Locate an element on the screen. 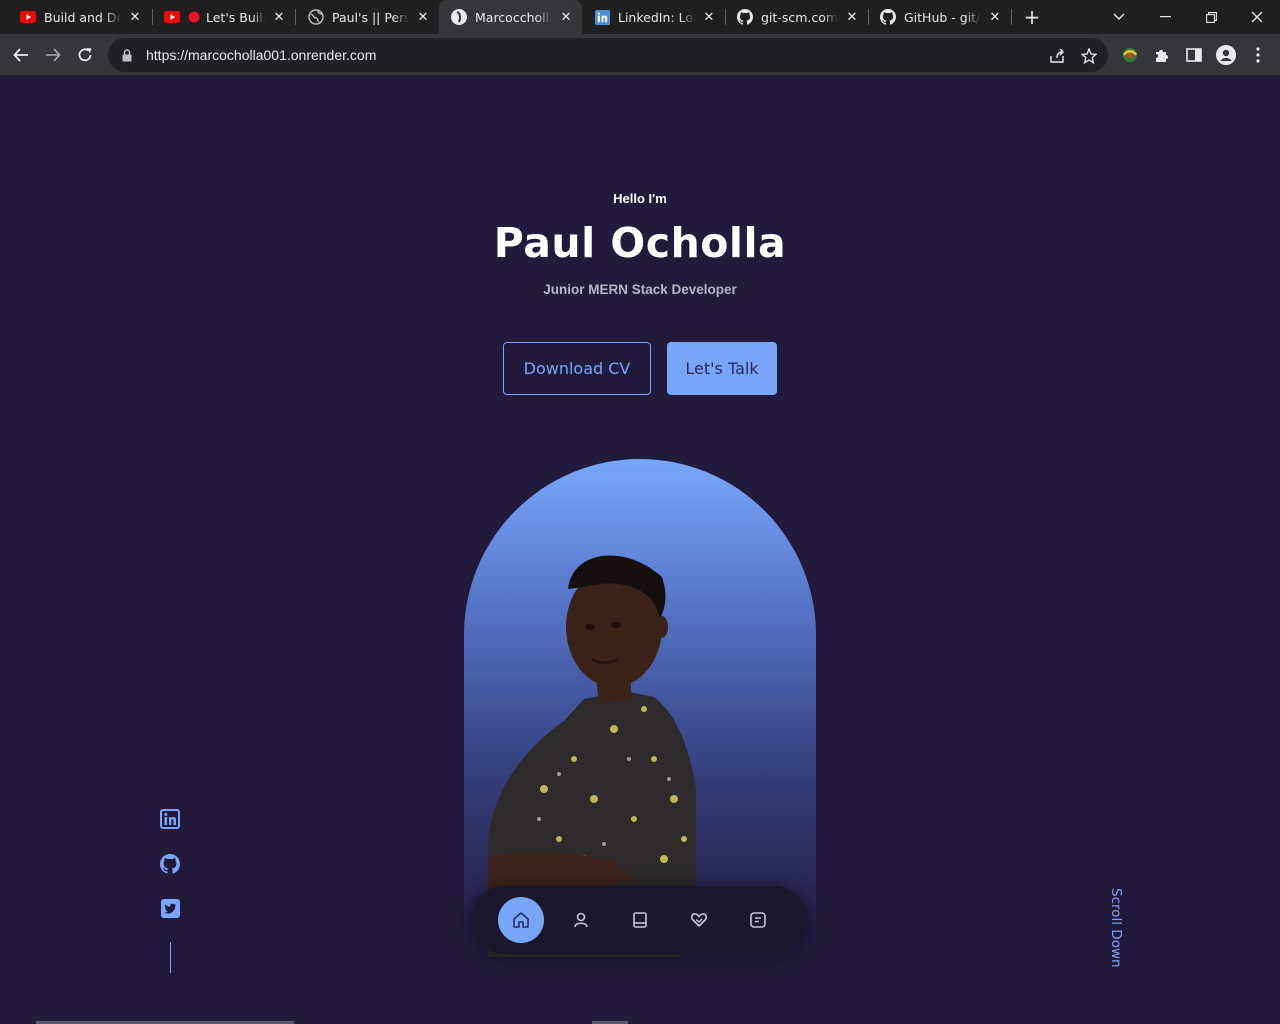  menu-dots-icon is located at coordinates (1258, 55).